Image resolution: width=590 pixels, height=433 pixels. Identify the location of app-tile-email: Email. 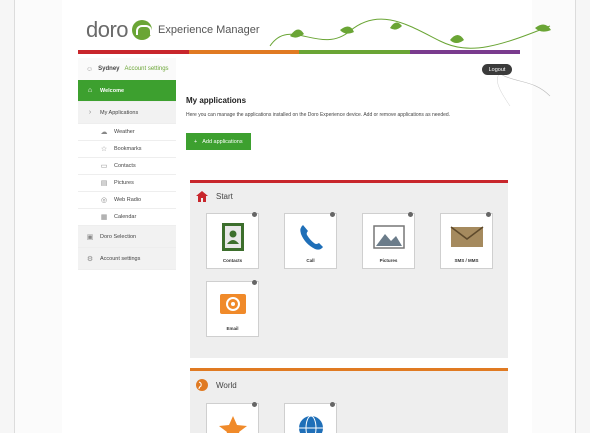
(232, 308).